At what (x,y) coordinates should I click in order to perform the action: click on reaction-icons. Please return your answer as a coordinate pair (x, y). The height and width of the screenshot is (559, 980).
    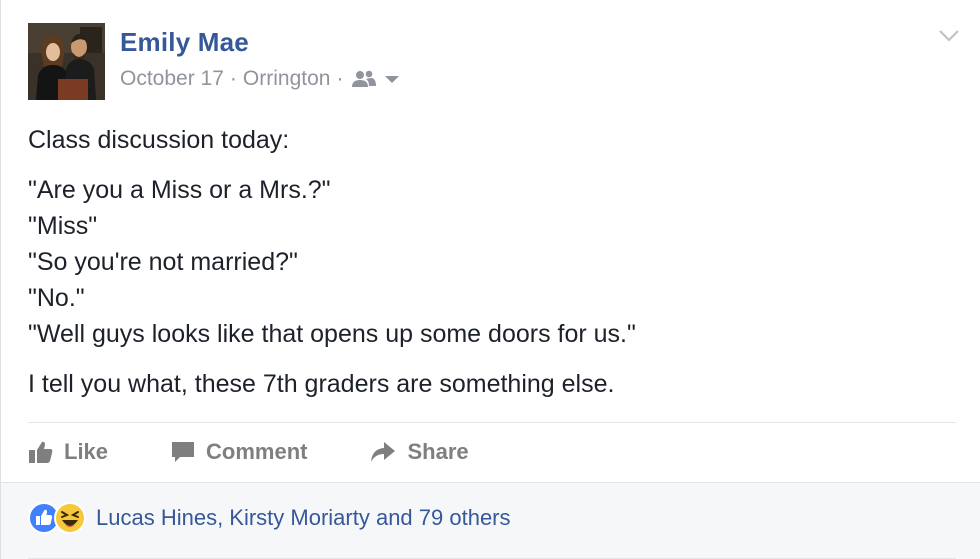
    Looking at the image, I should click on (60, 518).